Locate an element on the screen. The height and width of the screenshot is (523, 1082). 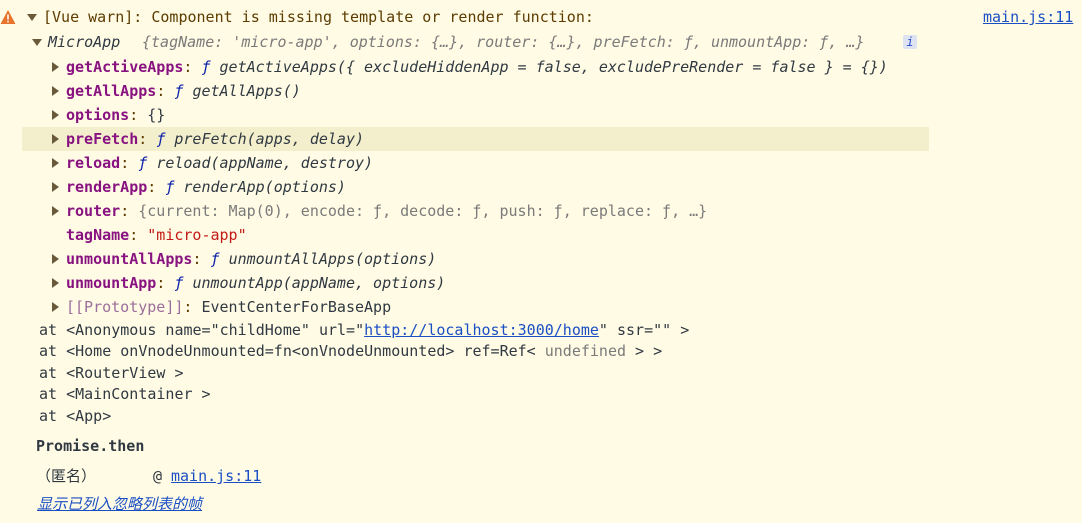
trace-text: at <App> is located at coordinates (75, 416).